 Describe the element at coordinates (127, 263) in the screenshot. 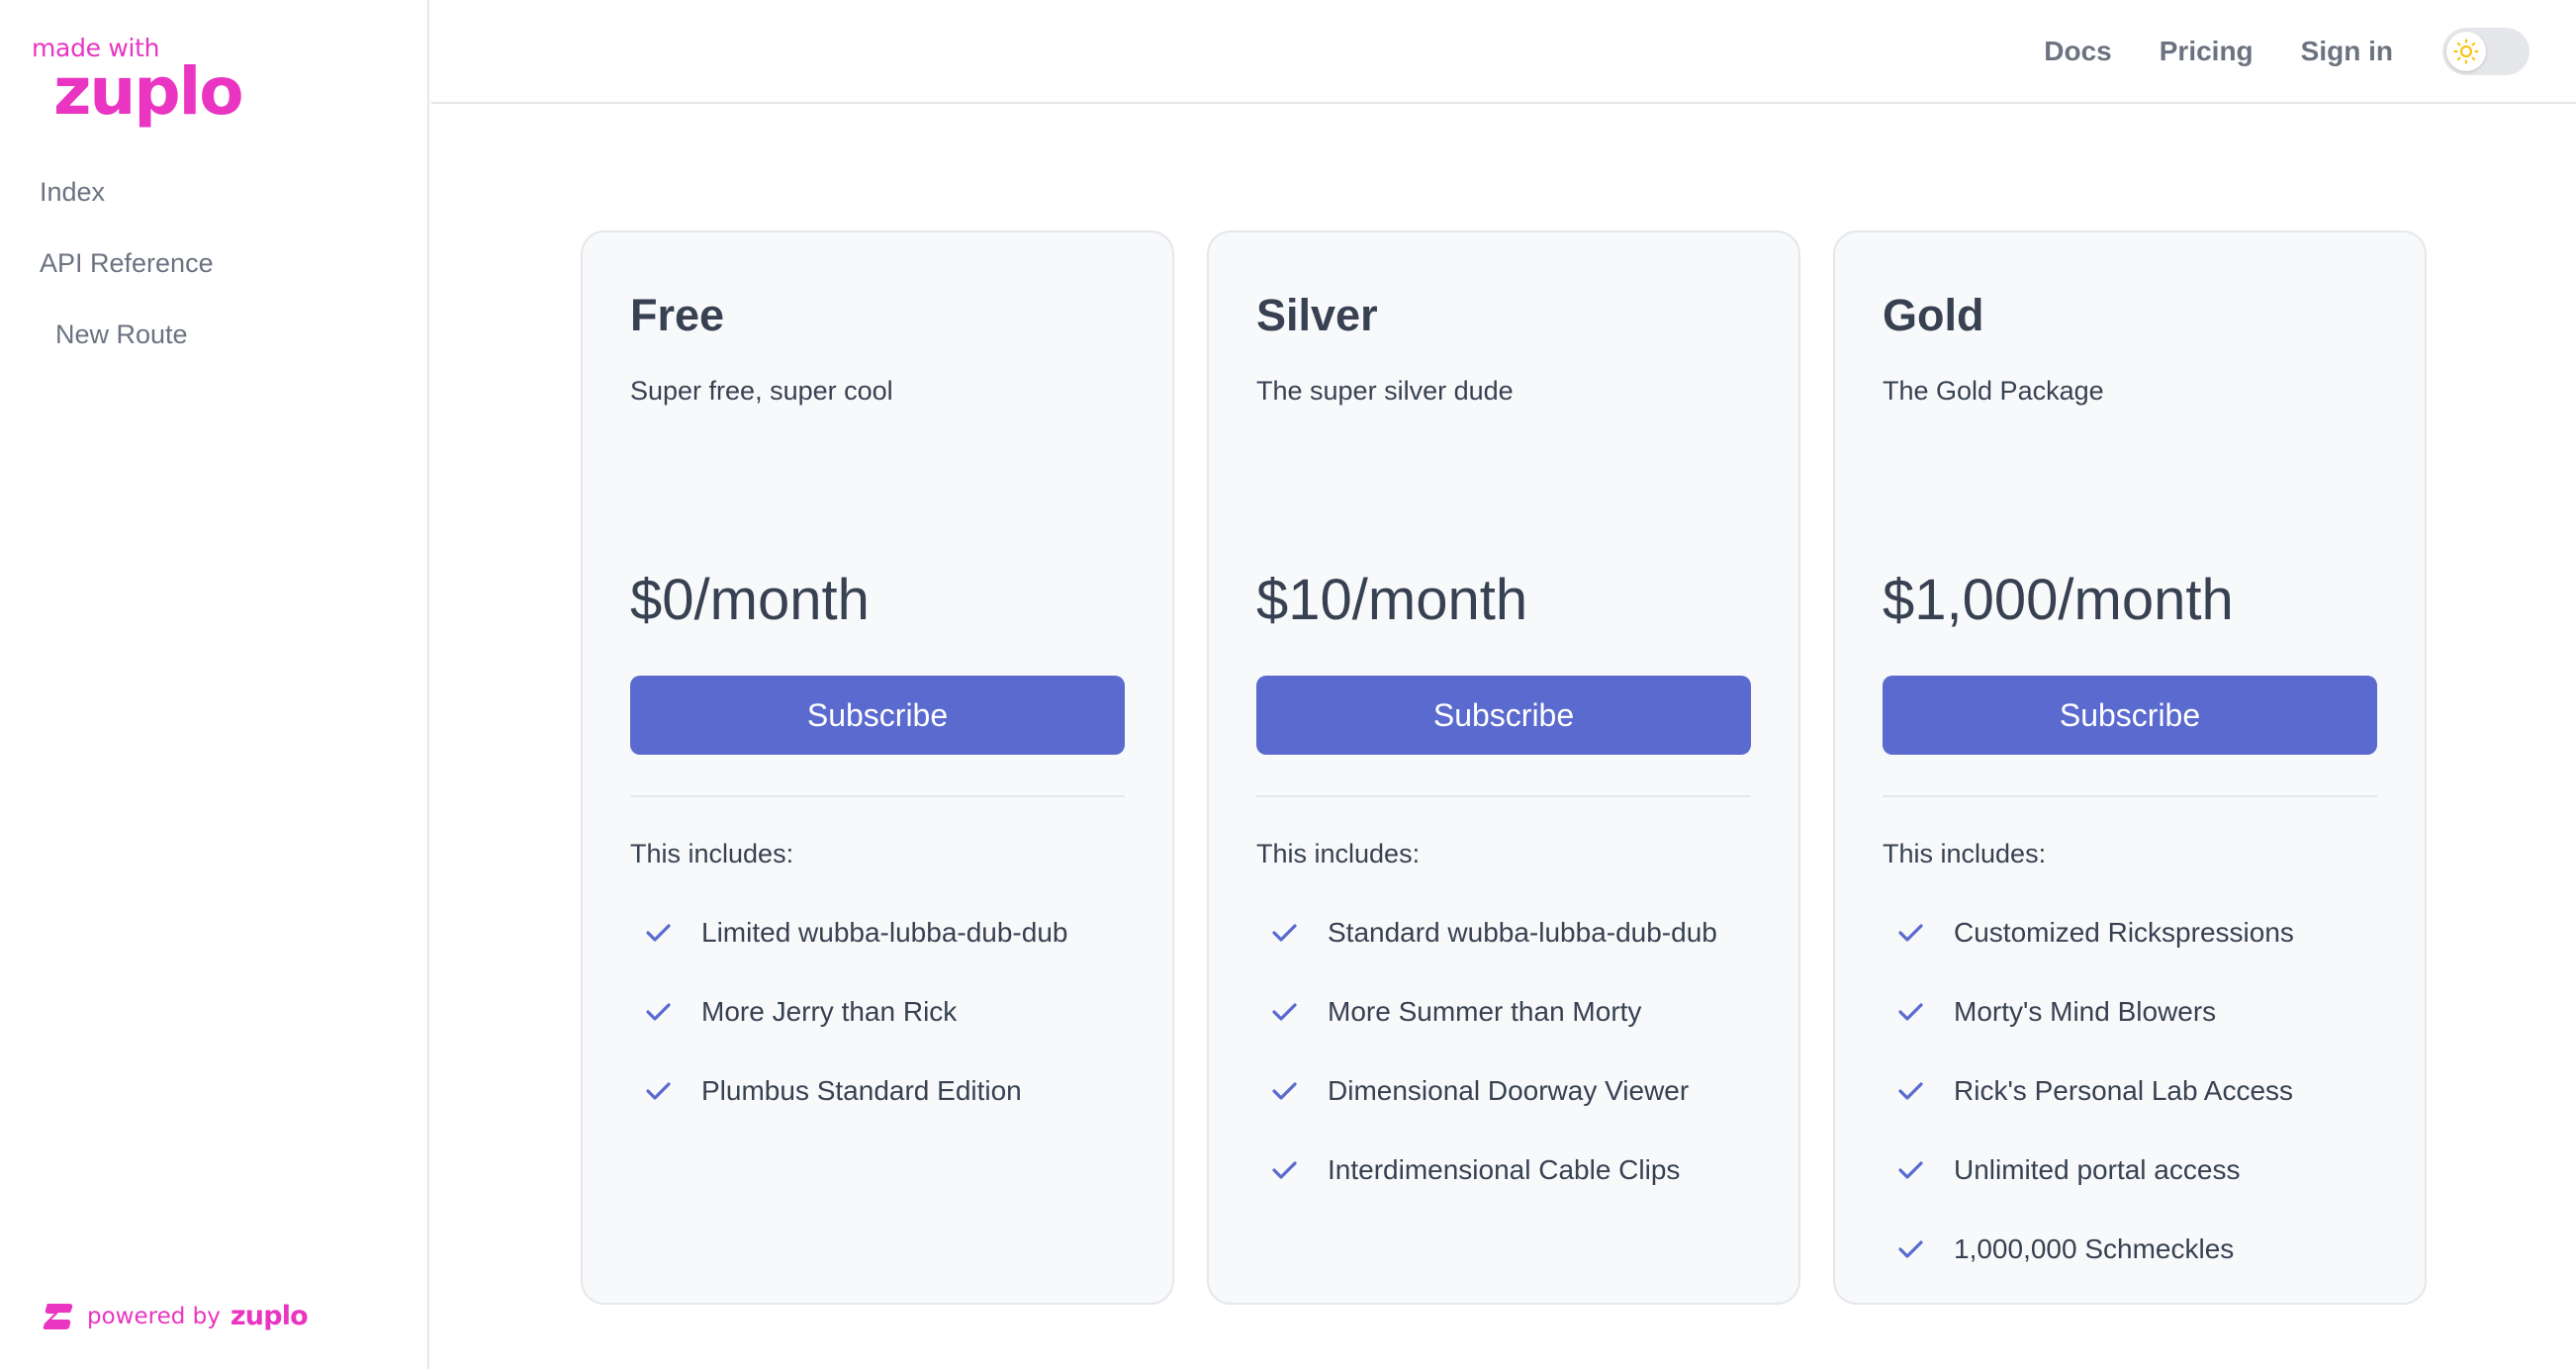

I see `sidebar-item-api-reference: API Reference` at that location.